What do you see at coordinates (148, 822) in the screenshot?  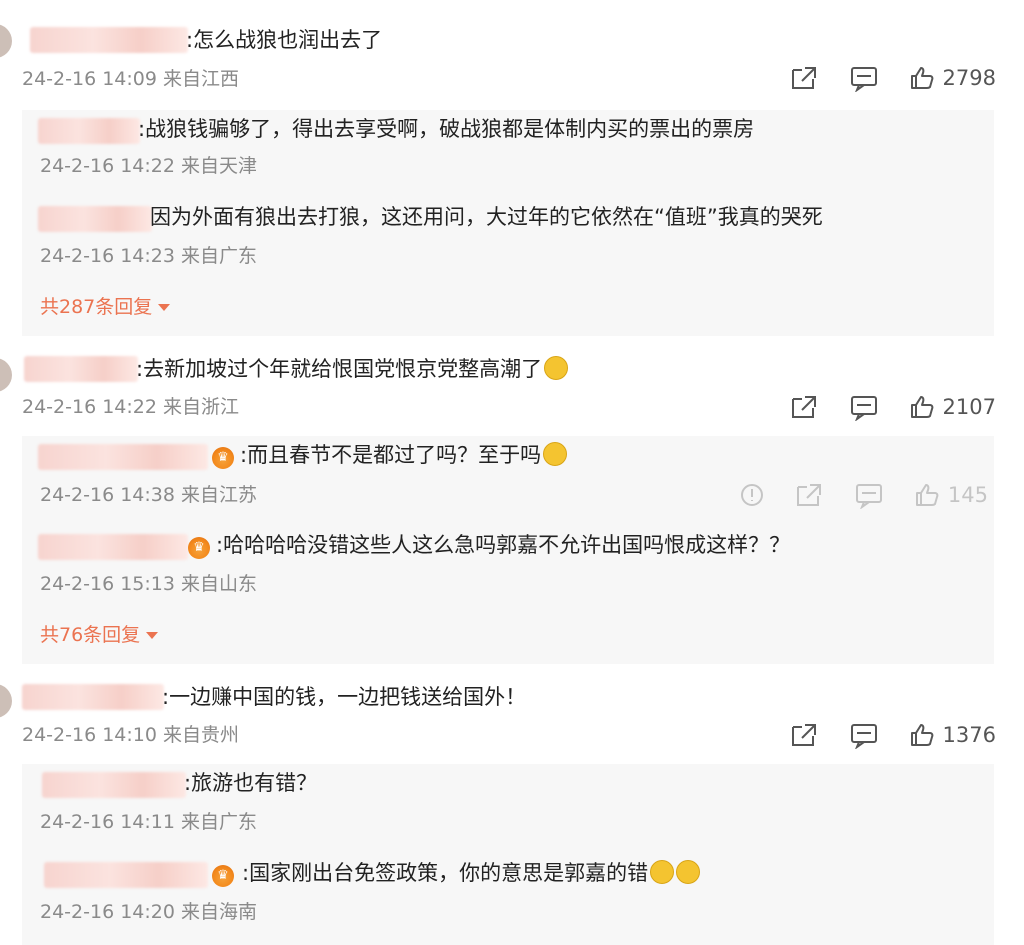 I see `reply-meta: 24-2-16 14:11 来自广东` at bounding box center [148, 822].